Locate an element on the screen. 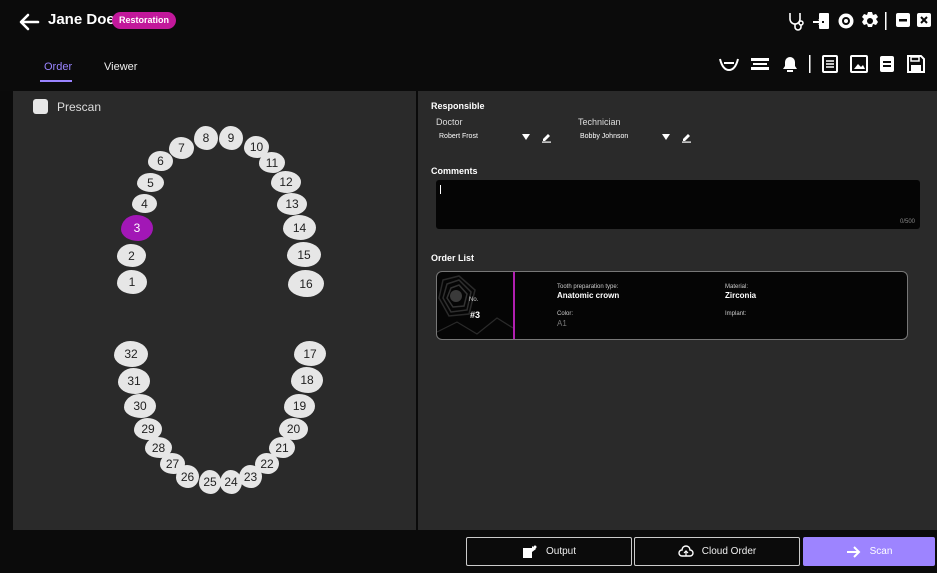 The height and width of the screenshot is (573, 937). scan-button: Scan is located at coordinates (869, 551).